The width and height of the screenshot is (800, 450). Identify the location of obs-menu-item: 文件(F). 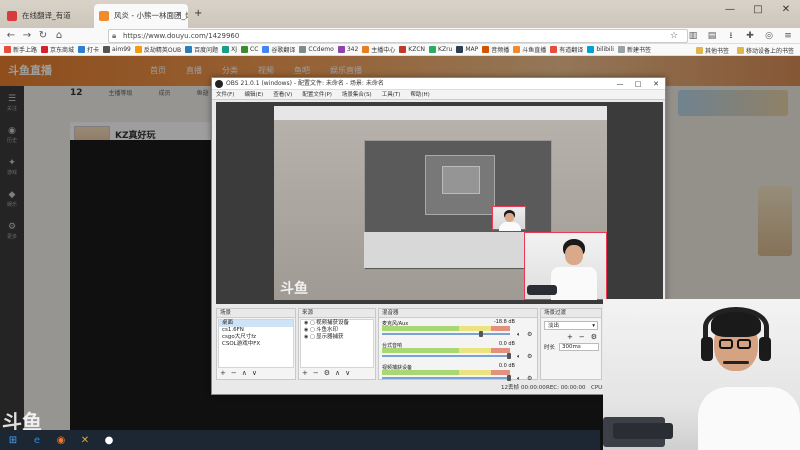
(225, 94).